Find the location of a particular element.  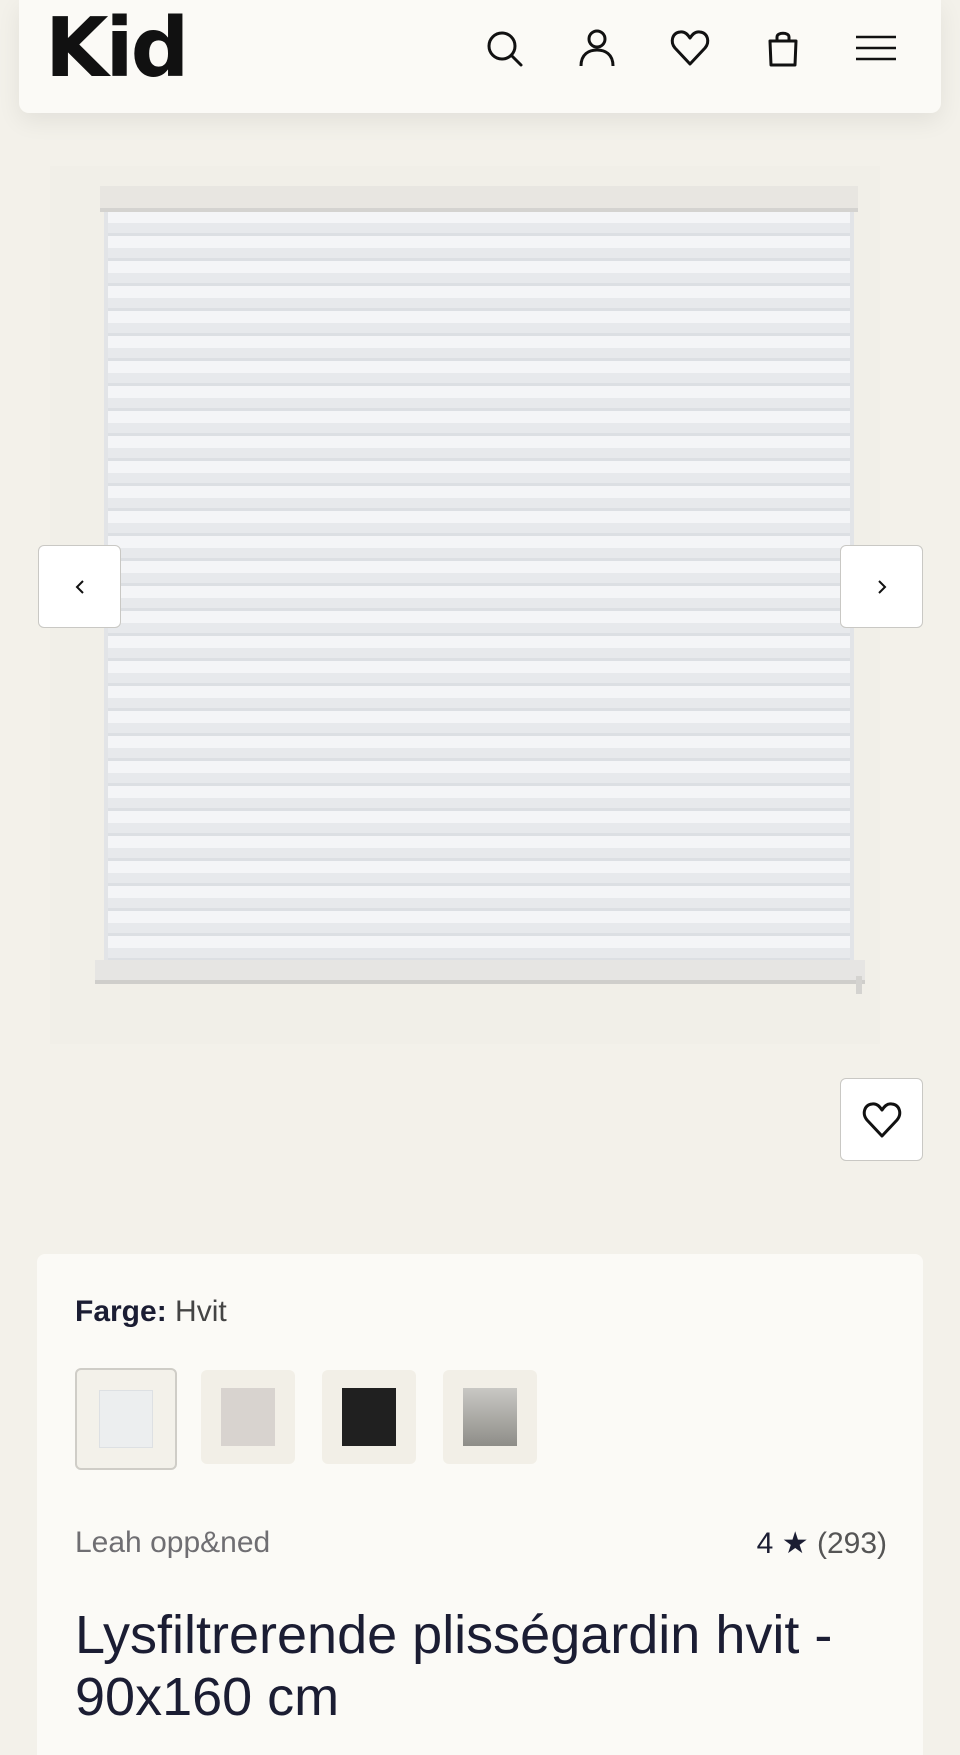

search-icon is located at coordinates (504, 48).